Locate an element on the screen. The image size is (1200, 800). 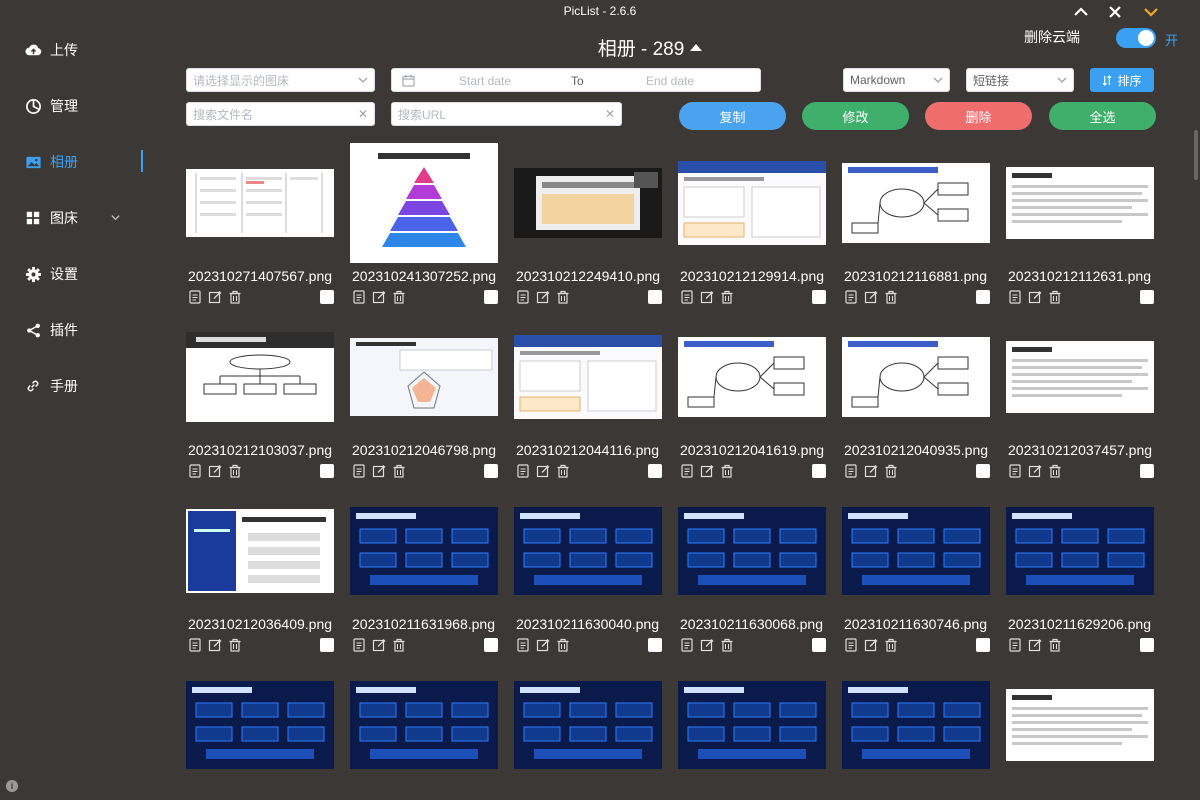
format-select: Markdown is located at coordinates (896, 80).